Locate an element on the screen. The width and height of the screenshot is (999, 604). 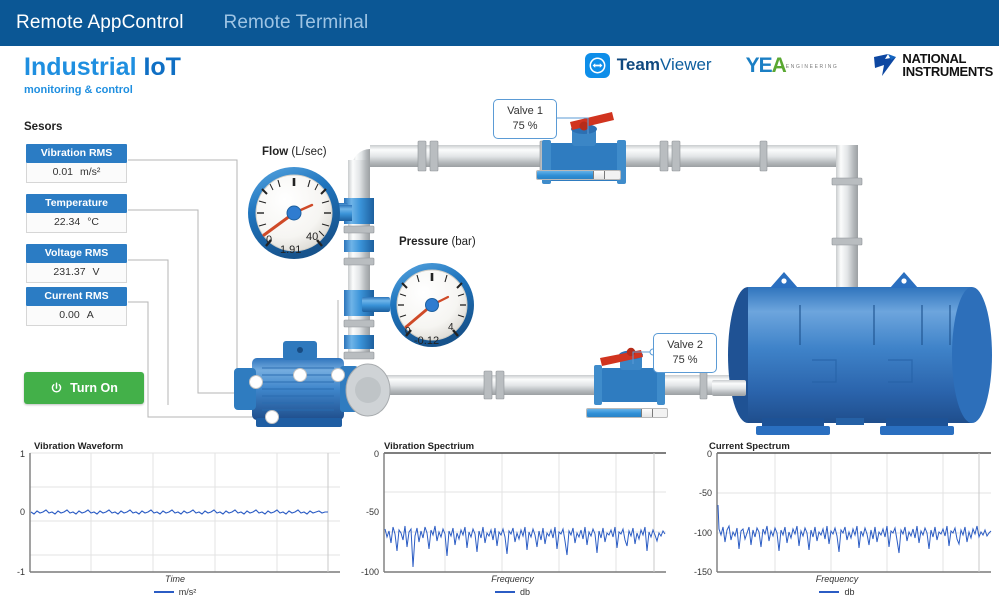
valve-2-slider-handle is located at coordinates (647, 413).